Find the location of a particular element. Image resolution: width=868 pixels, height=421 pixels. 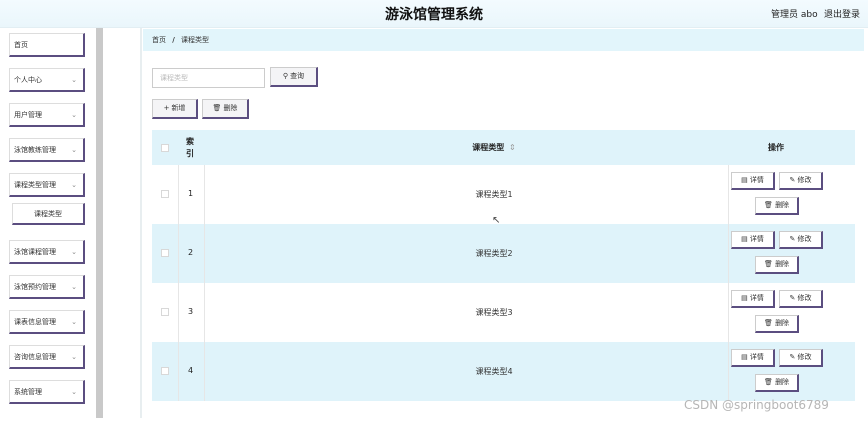

table-row: 1 课程类型1 ▤ 详情 ✎ 修改 🗑 删除 is located at coordinates (503, 194).